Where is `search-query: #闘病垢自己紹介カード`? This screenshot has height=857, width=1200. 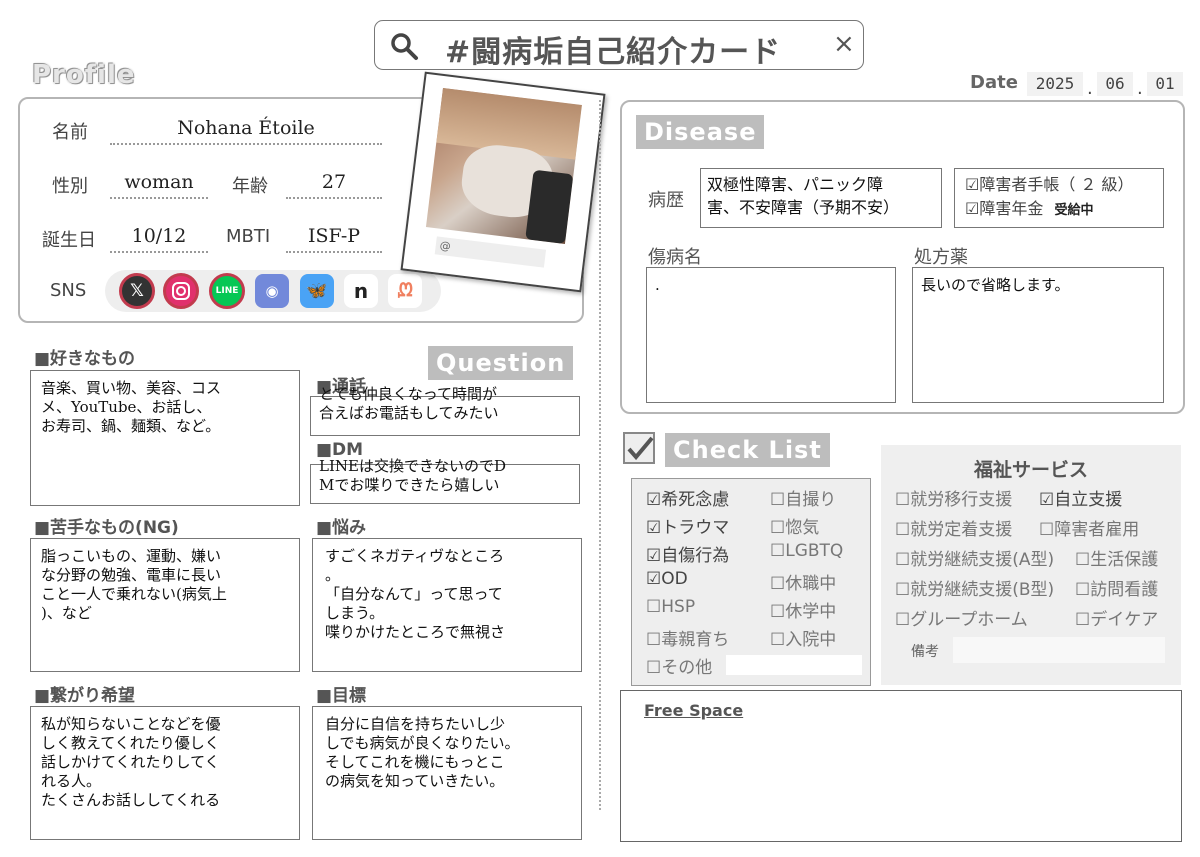 search-query: #闘病垢自己紹介カード is located at coordinates (613, 49).